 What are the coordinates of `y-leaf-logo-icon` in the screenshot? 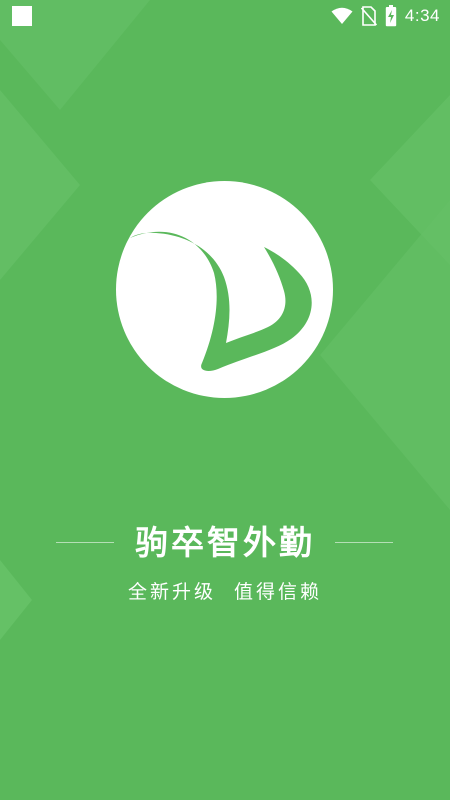 It's located at (224, 289).